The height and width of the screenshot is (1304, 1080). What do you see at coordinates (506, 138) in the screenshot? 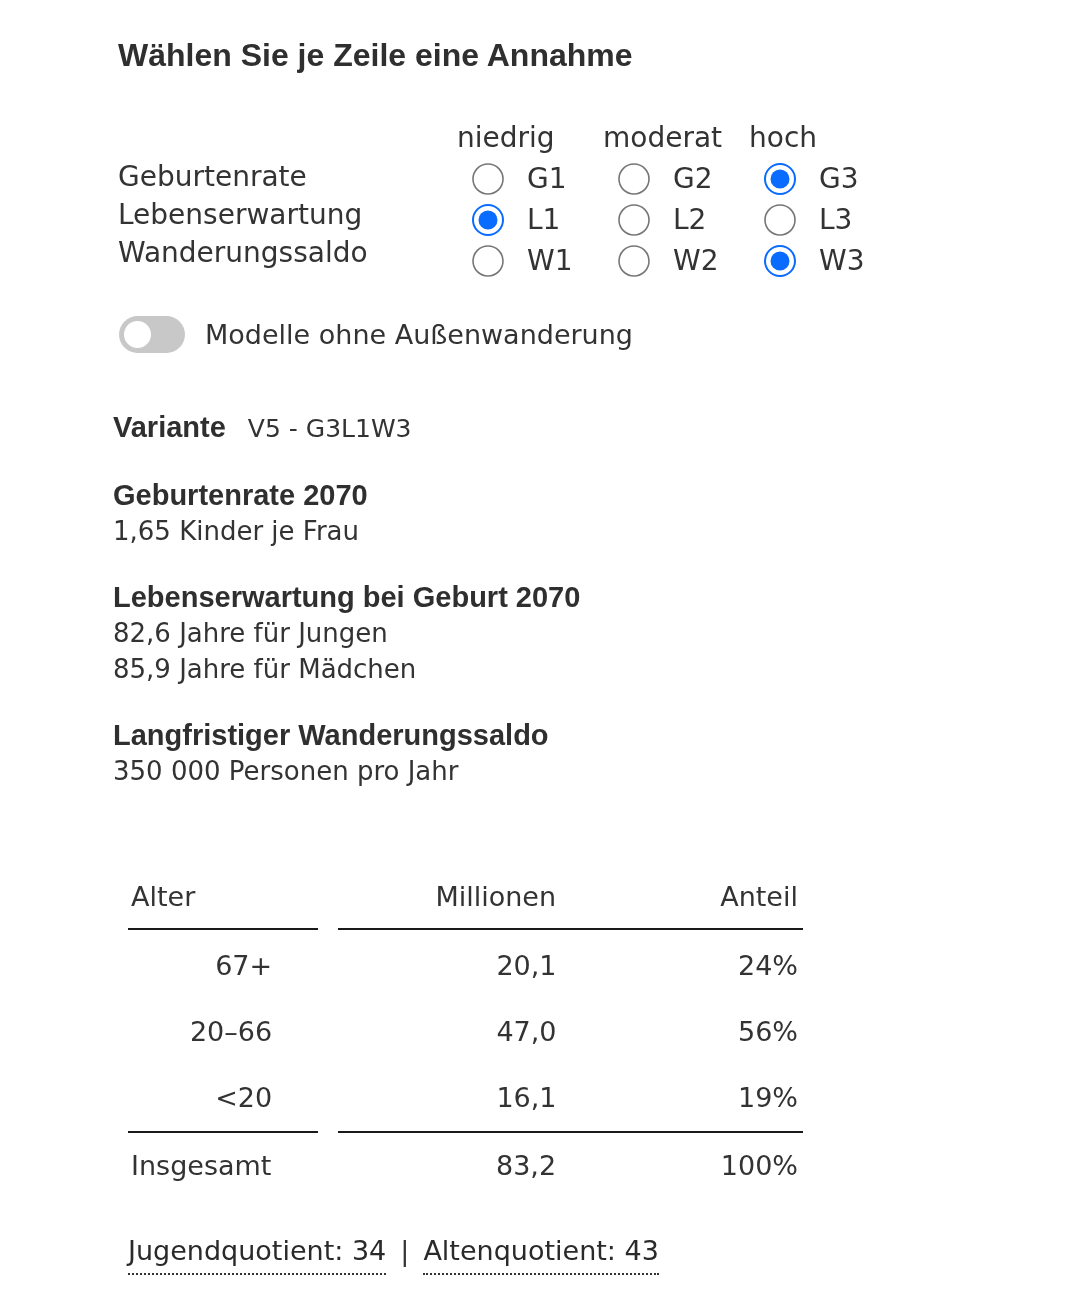
I see `column-header: niedrig` at bounding box center [506, 138].